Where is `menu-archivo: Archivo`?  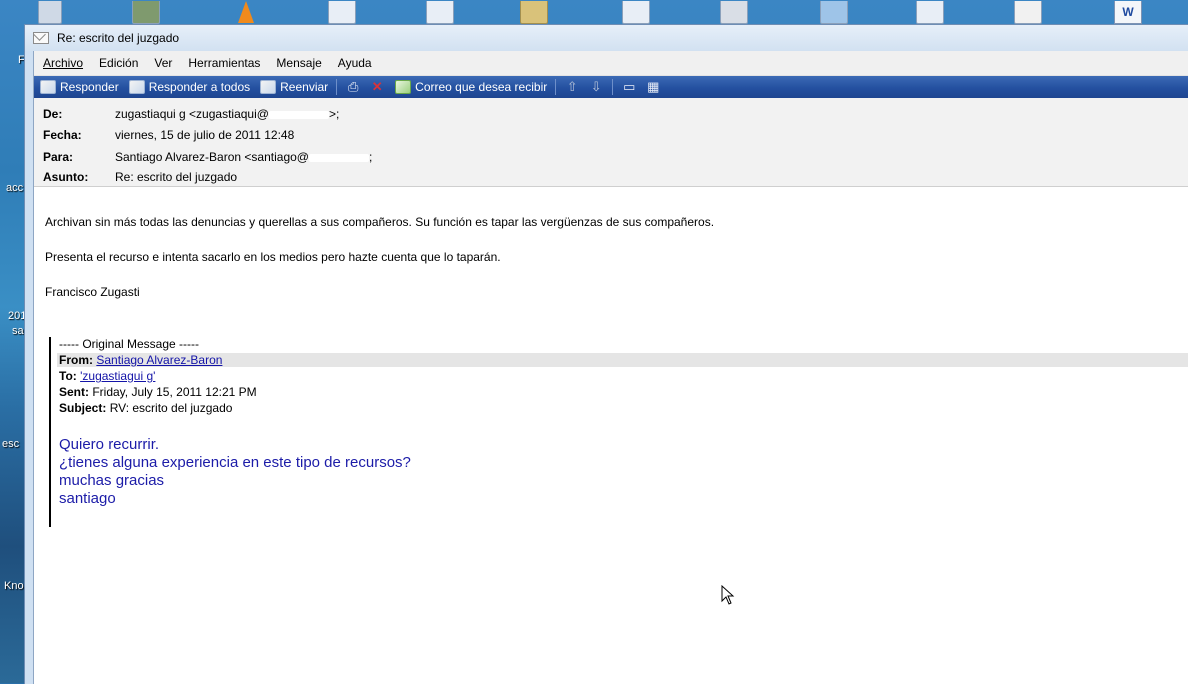
menu-archivo: Archivo is located at coordinates (63, 63).